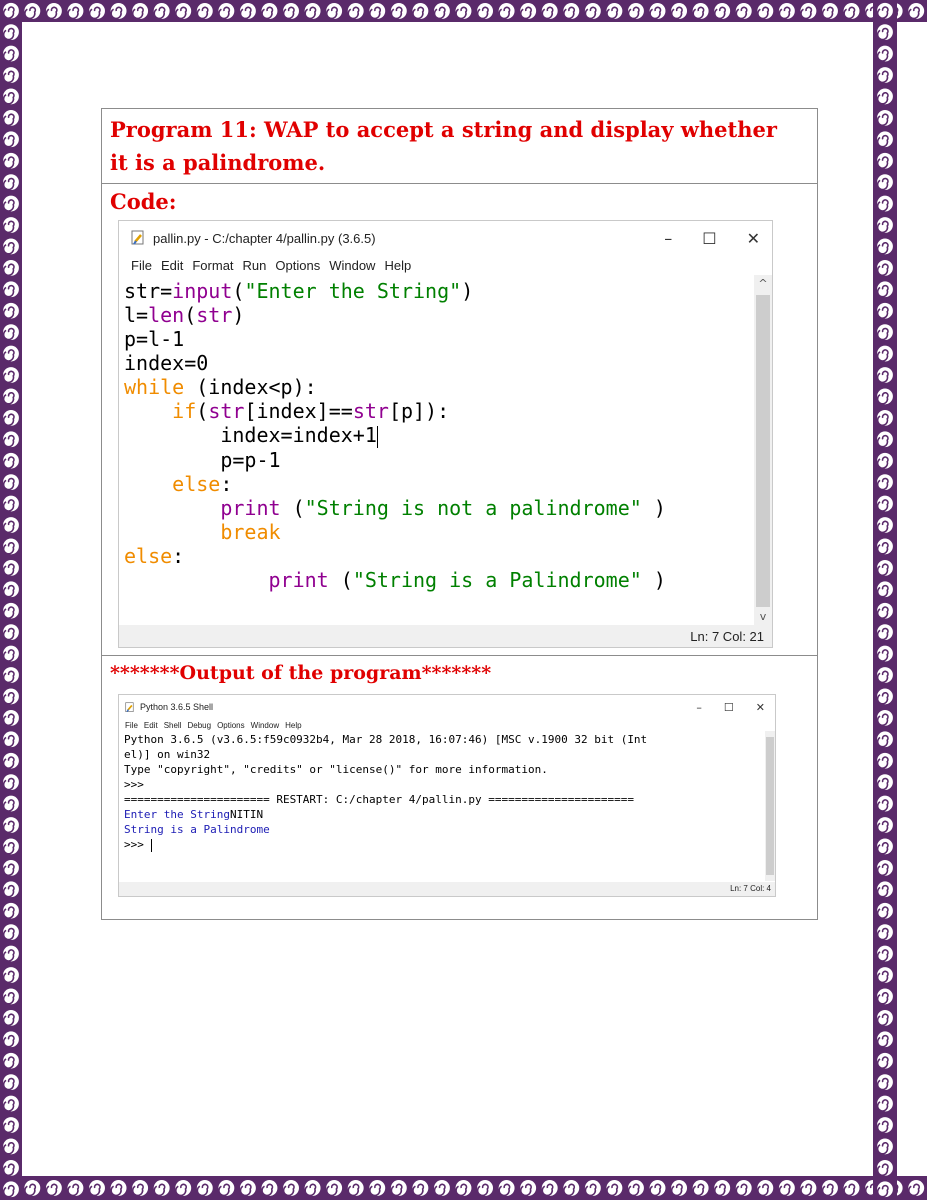 Image resolution: width=927 pixels, height=1200 pixels. What do you see at coordinates (497, 579) in the screenshot?
I see `code-token: "String is a Palindrome"` at bounding box center [497, 579].